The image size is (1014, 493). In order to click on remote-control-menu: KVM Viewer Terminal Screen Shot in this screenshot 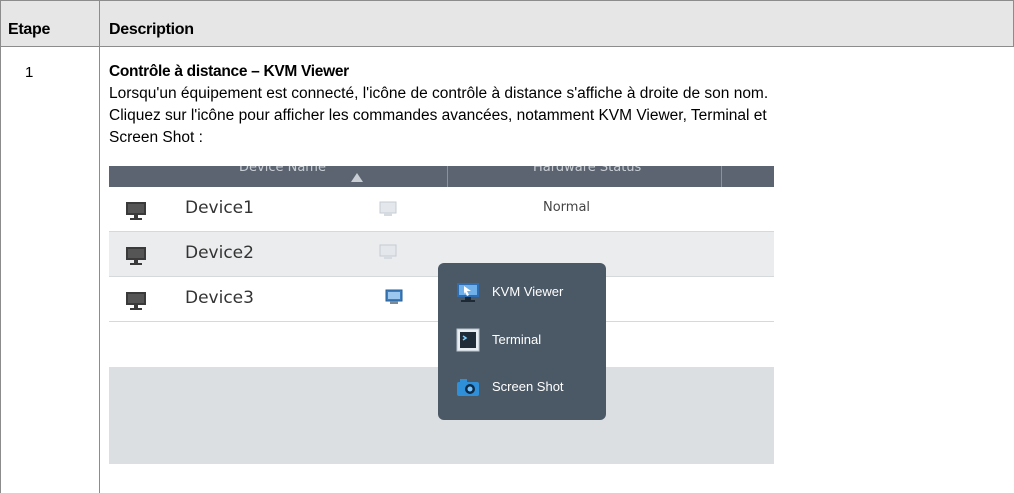, I will do `click(522, 341)`.